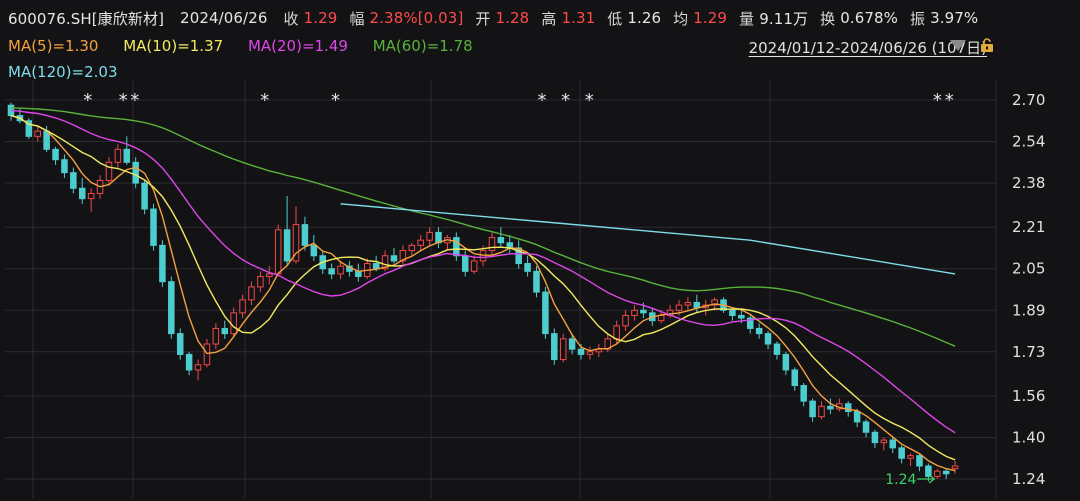  What do you see at coordinates (1028, 100) in the screenshot?
I see `y-tick-label: 2.70` at bounding box center [1028, 100].